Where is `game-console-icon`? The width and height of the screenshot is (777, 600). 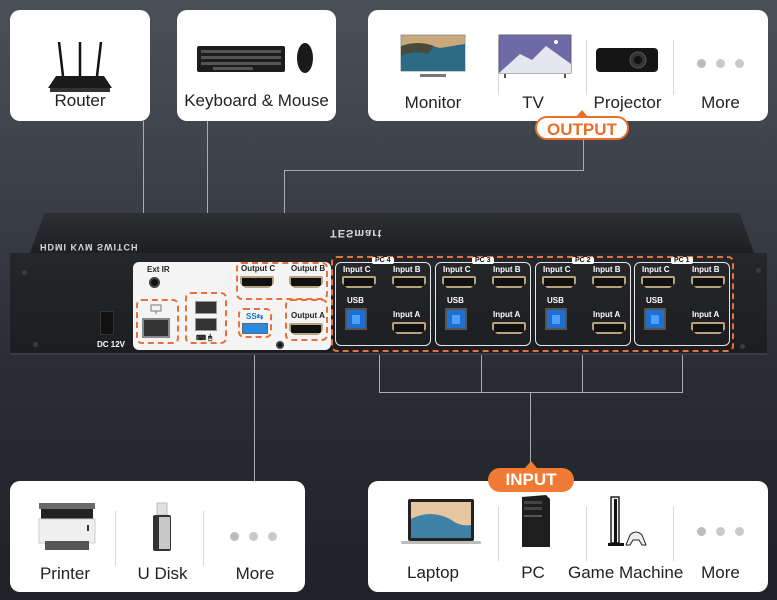
game-console-icon is located at coordinates (627, 521).